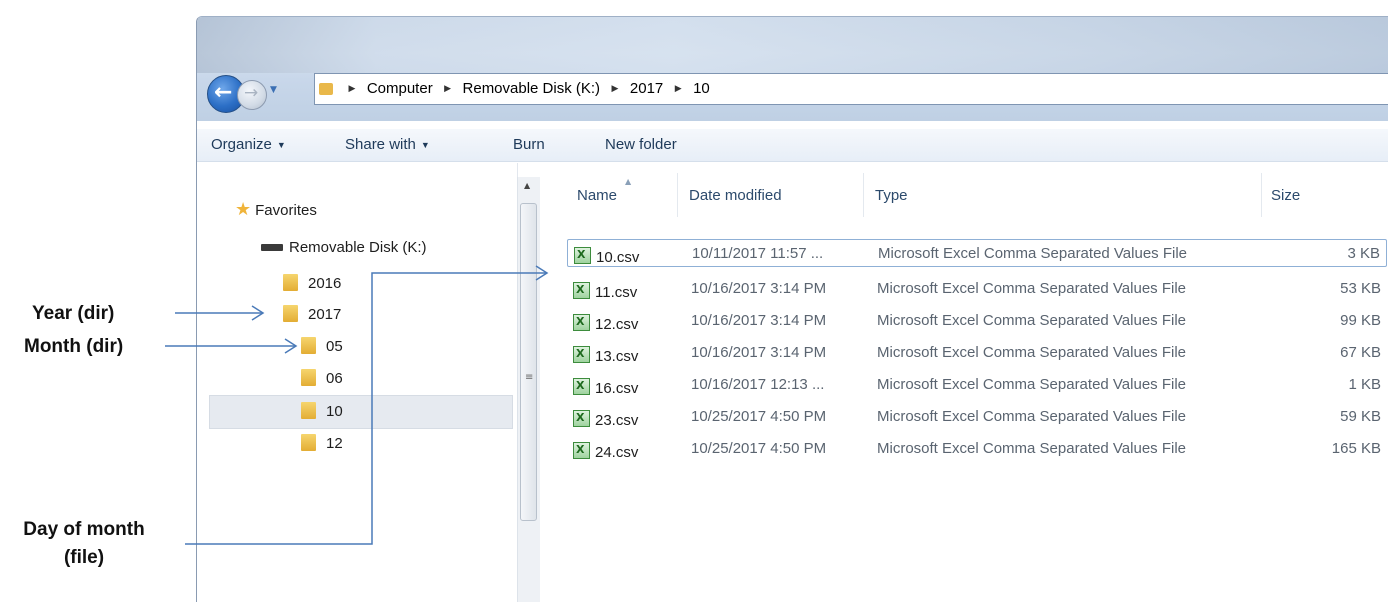 The width and height of the screenshot is (1388, 602). Describe the element at coordinates (357, 405) in the screenshot. I see `annotation-arrows` at that location.